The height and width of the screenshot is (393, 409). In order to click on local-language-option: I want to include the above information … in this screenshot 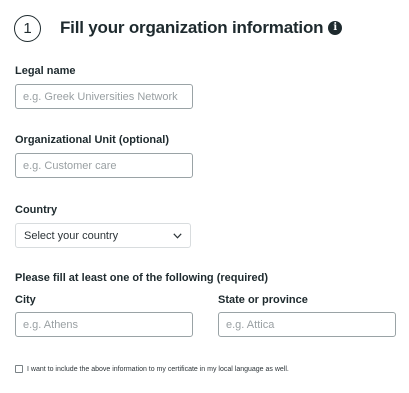, I will do `click(152, 369)`.